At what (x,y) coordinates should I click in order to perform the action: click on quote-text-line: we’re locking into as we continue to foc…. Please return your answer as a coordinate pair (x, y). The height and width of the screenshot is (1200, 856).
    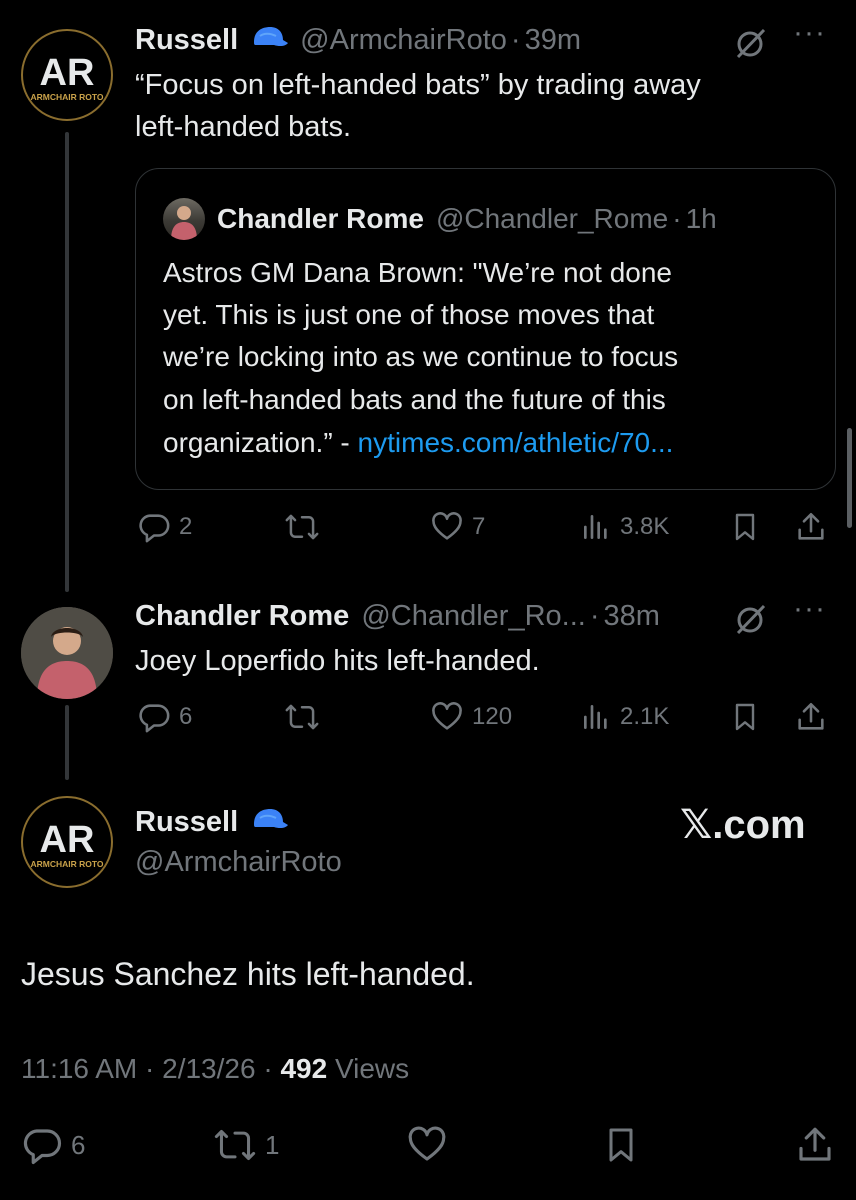
    Looking at the image, I should click on (421, 356).